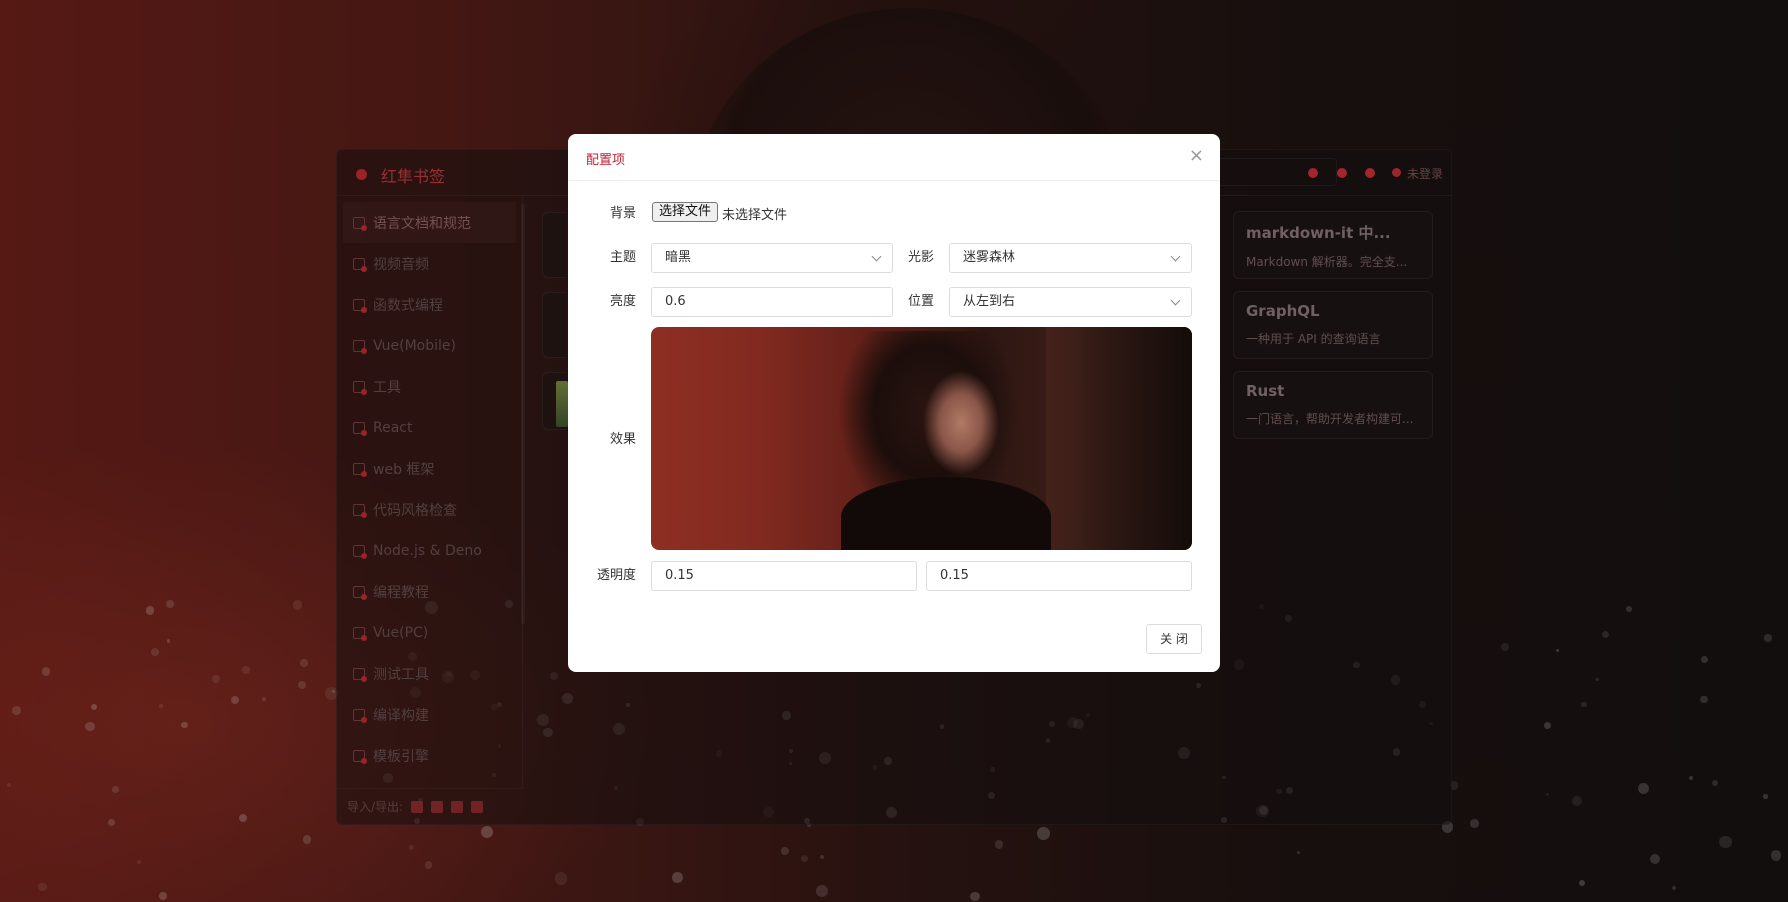 Image resolution: width=1788 pixels, height=902 pixels. I want to click on brightness-value: 0.6, so click(675, 301).